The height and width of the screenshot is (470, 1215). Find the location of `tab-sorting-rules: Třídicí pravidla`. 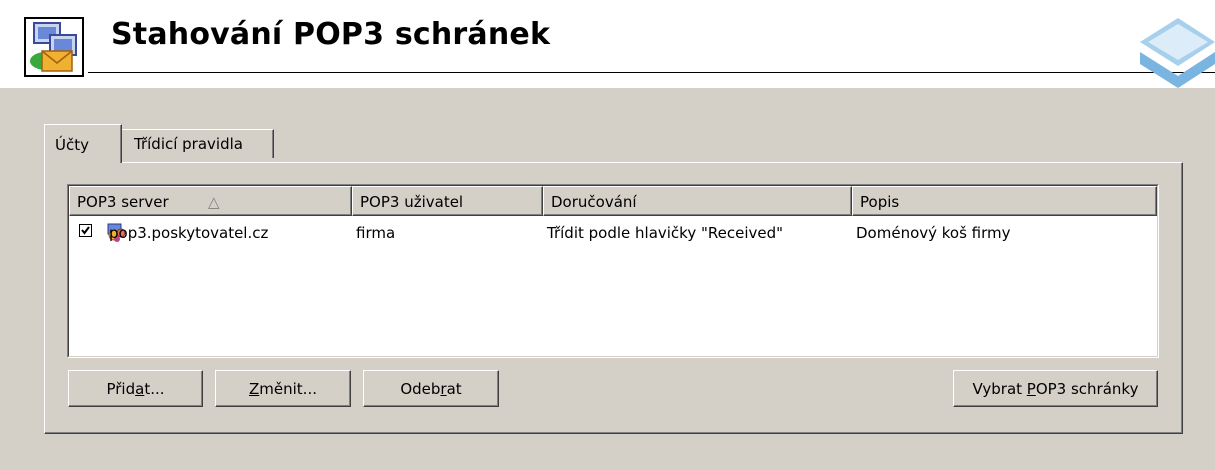

tab-sorting-rules: Třídicí pravidla is located at coordinates (197, 143).